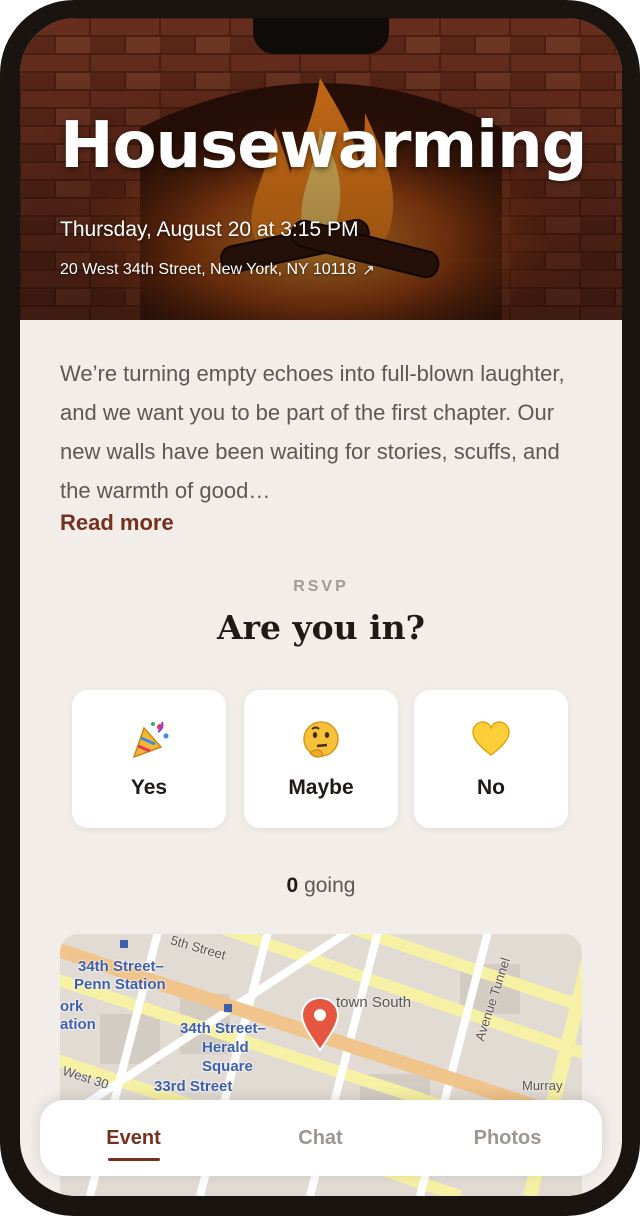  What do you see at coordinates (149, 787) in the screenshot?
I see `rsvp-yes-label: Yes` at bounding box center [149, 787].